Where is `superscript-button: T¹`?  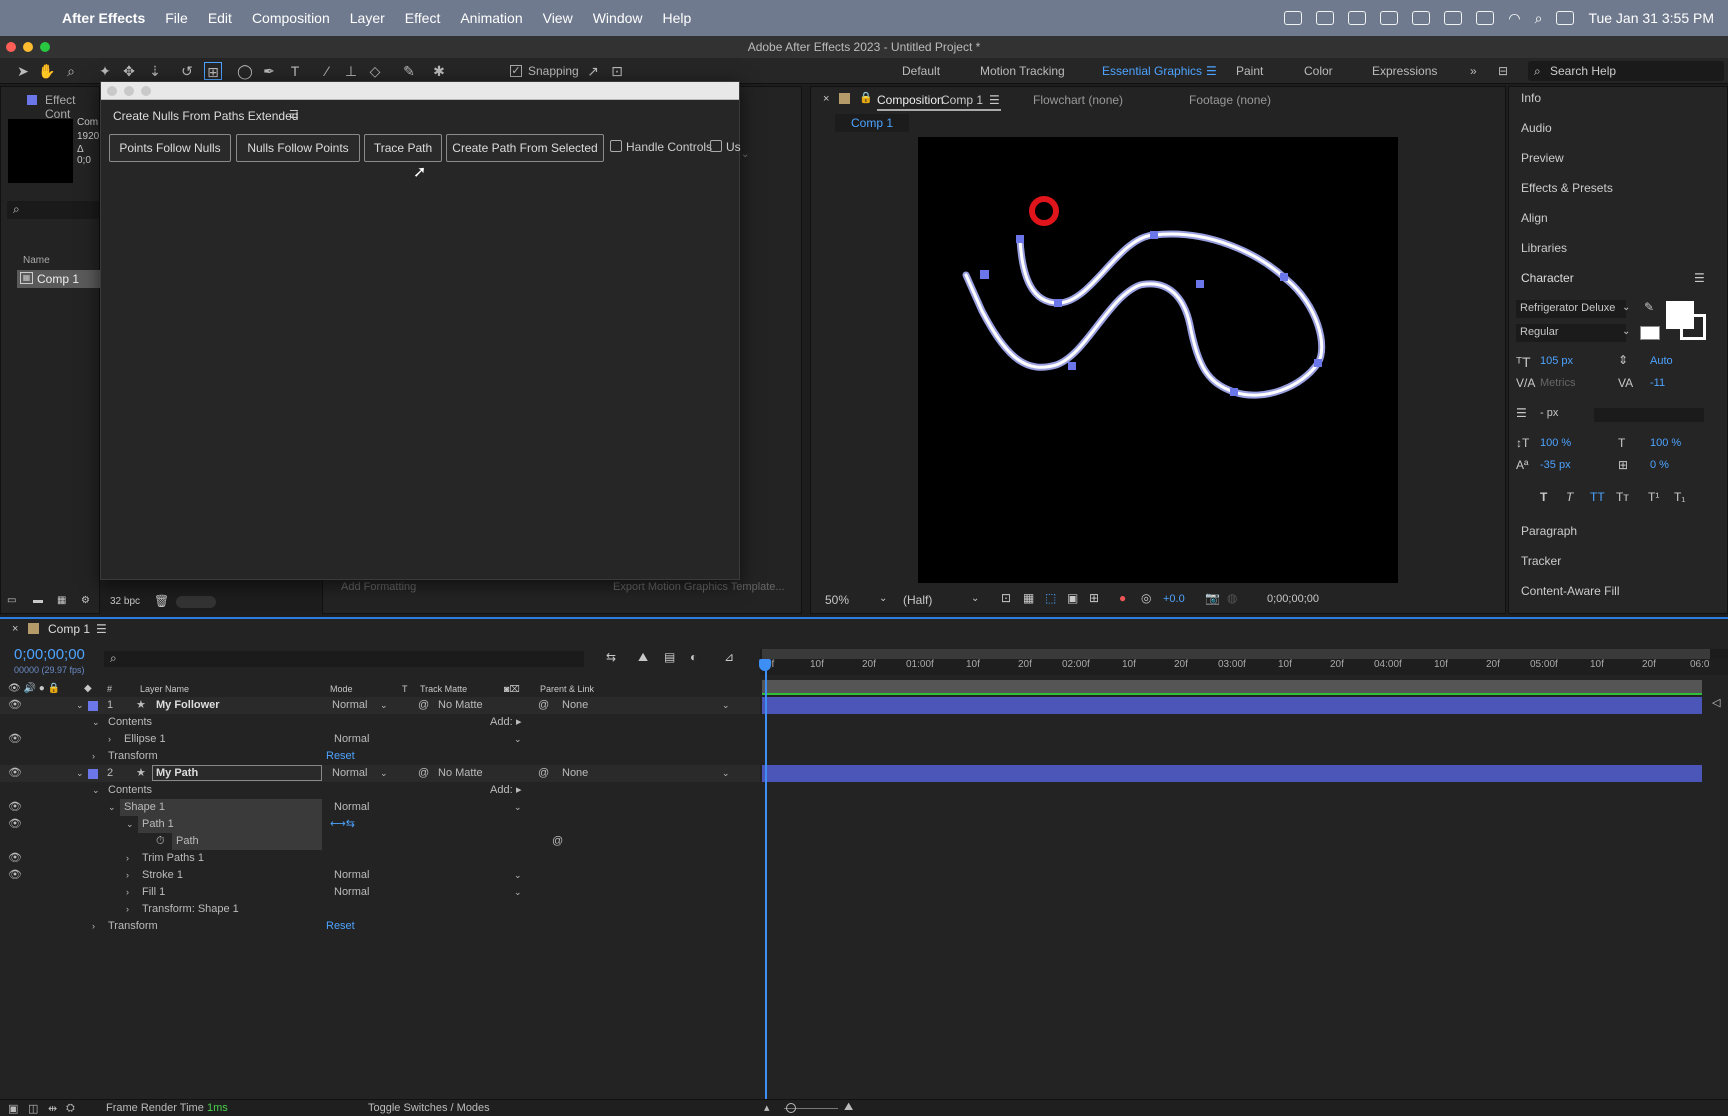 superscript-button: T¹ is located at coordinates (1653, 497).